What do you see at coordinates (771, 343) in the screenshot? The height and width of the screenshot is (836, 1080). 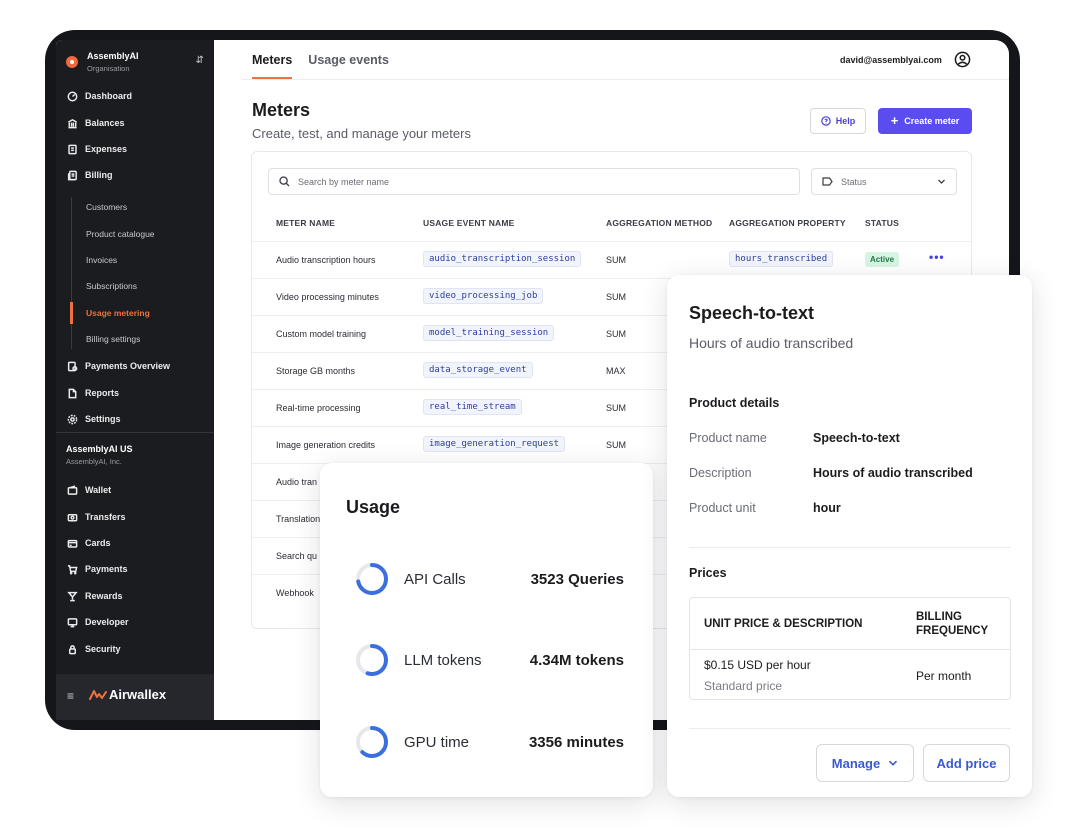 I see `product-subtitle: Hours of audio transcribed` at bounding box center [771, 343].